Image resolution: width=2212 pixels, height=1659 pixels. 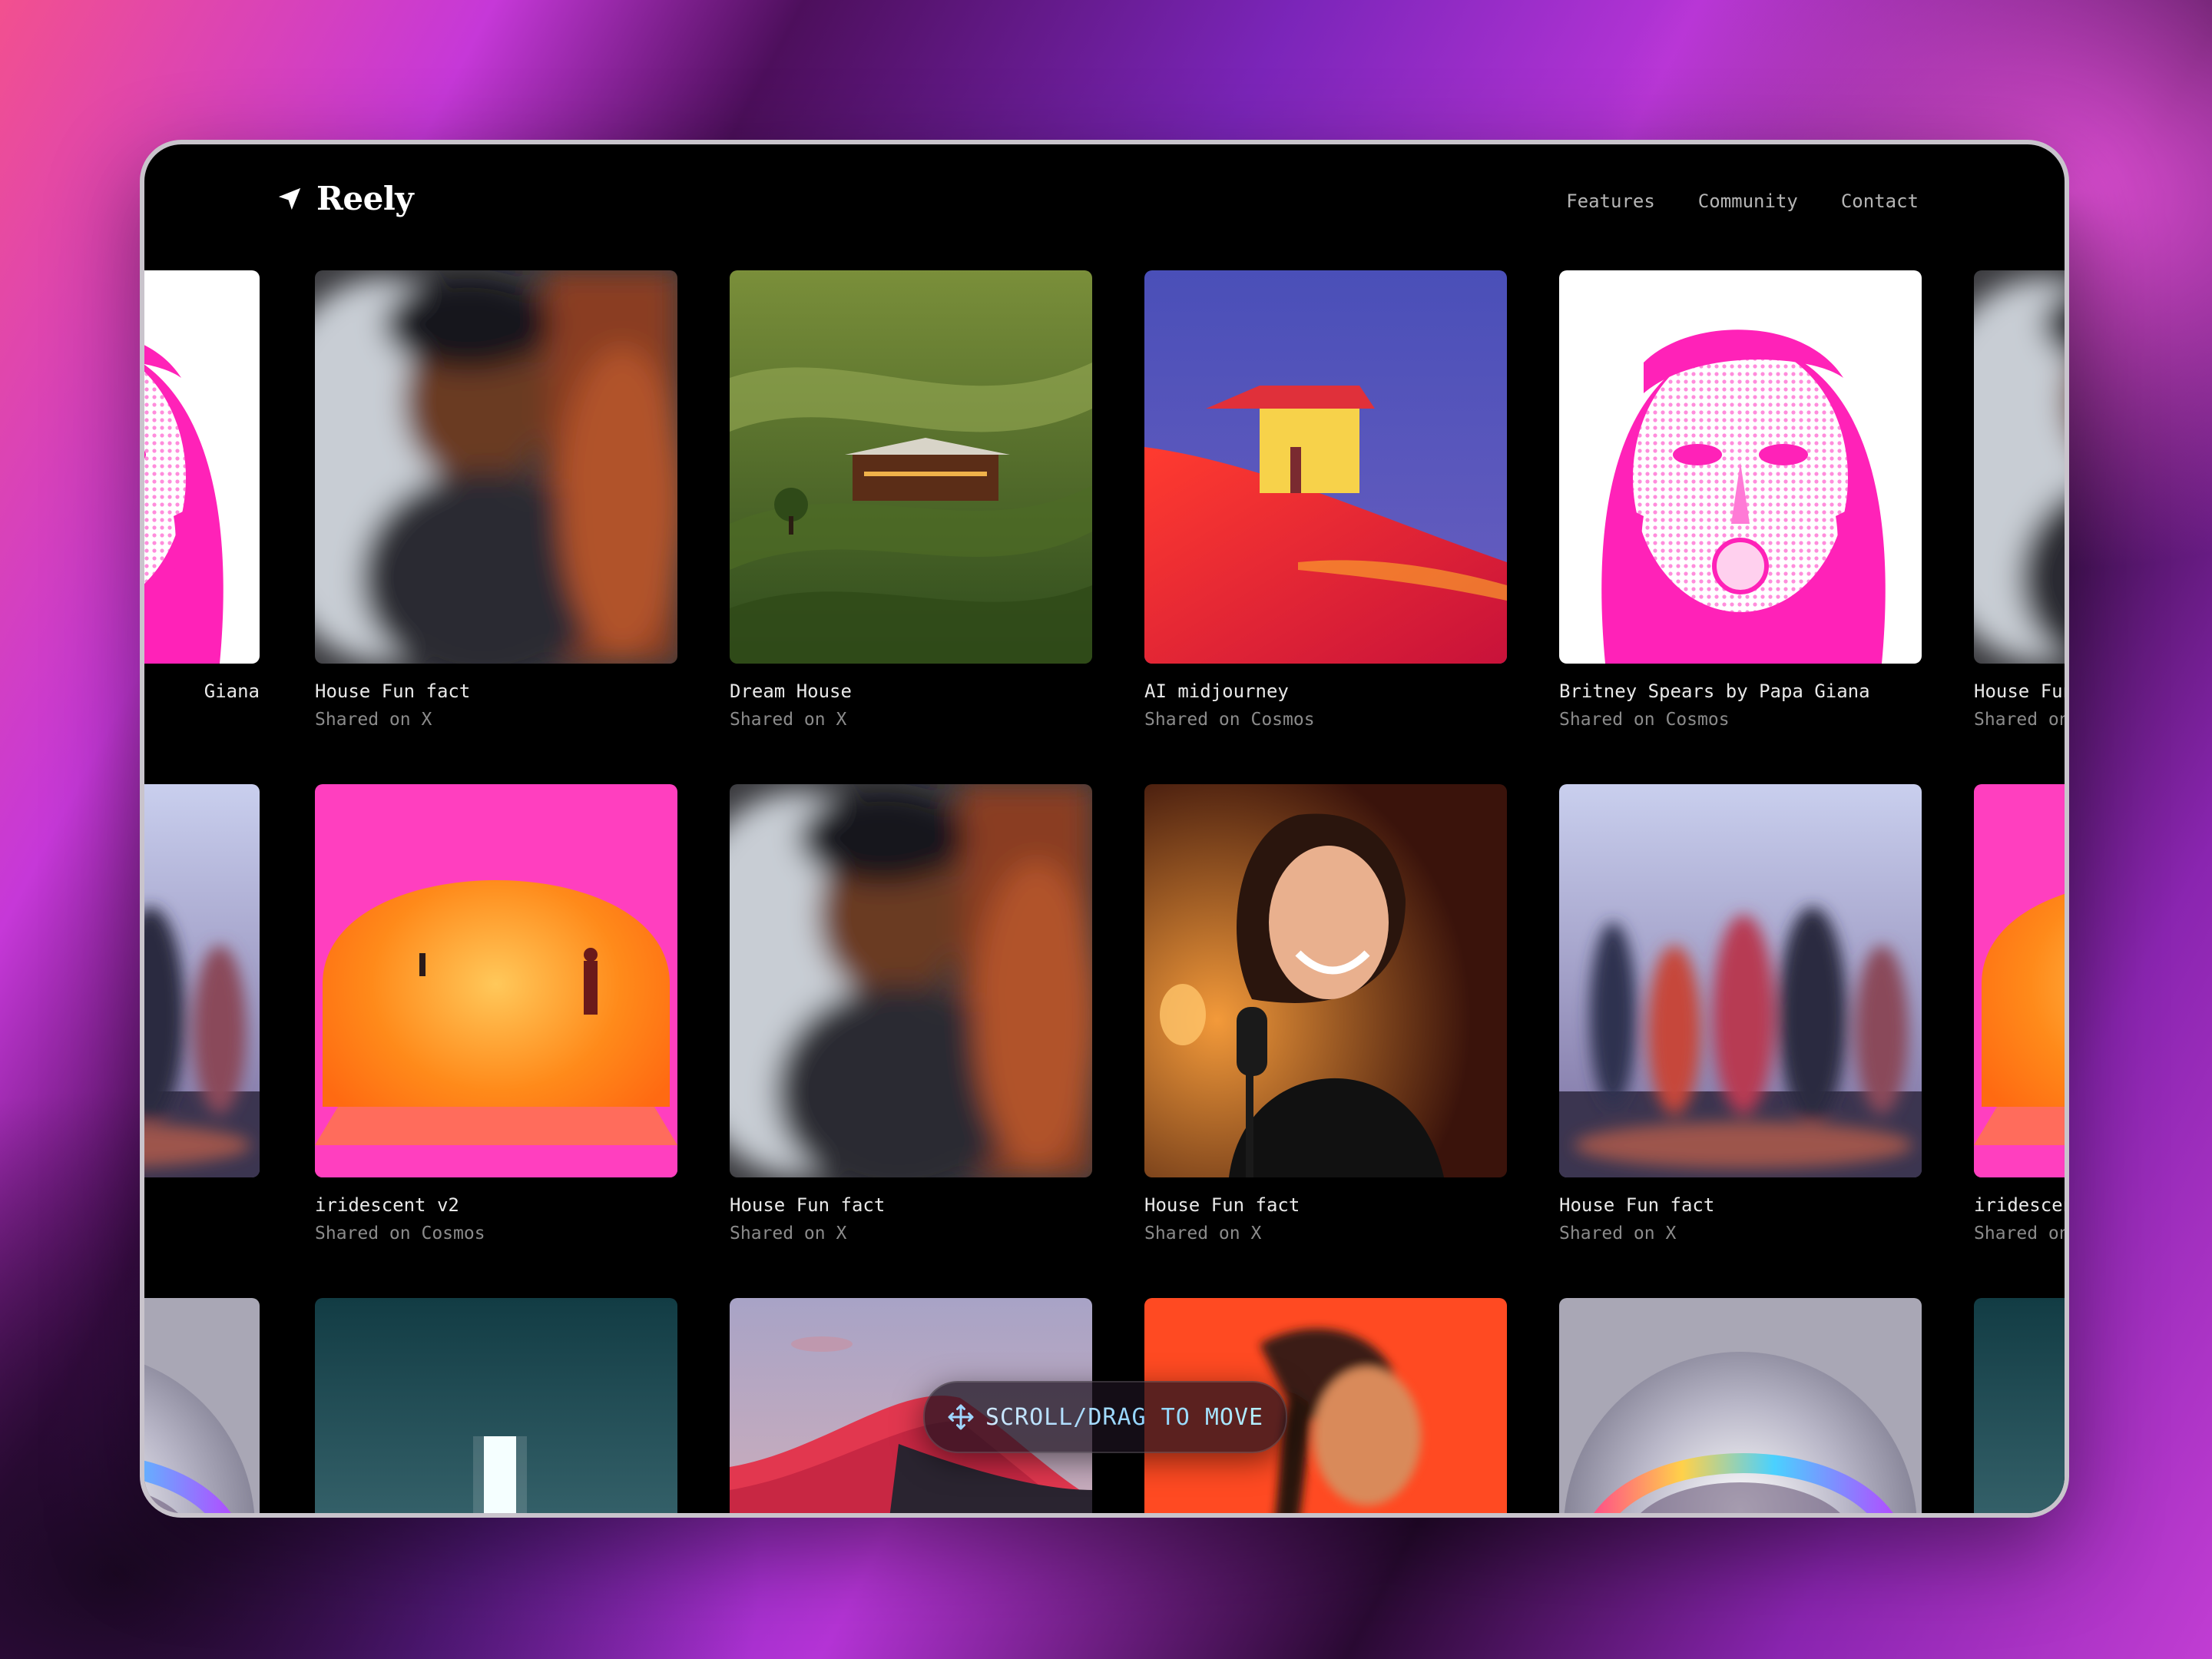 I want to click on gallery-card: AI midjourney Shared on Cosmos, so click(x=1325, y=500).